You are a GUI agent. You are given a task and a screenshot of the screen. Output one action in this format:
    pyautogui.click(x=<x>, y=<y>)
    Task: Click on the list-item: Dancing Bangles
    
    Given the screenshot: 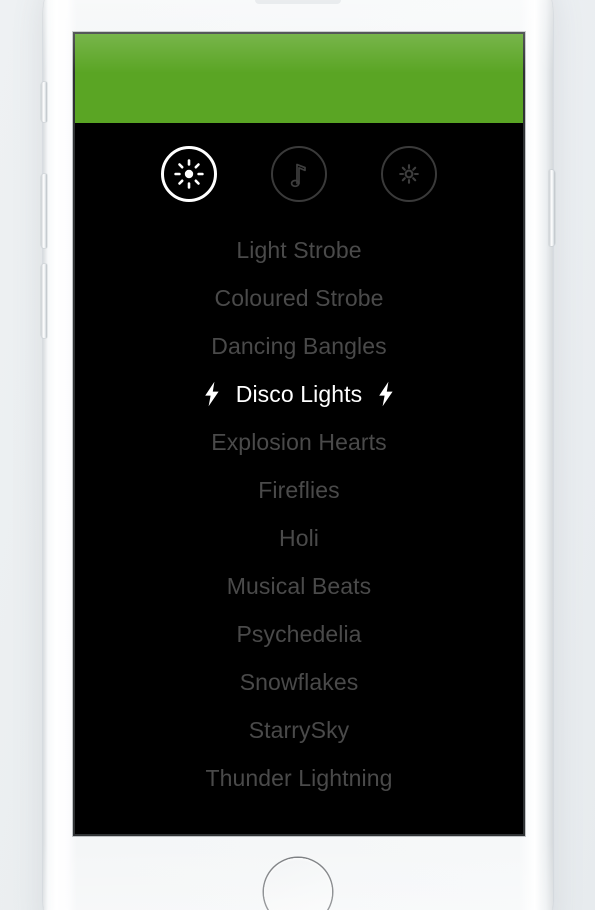 What is the action you would take?
    pyautogui.click(x=299, y=346)
    